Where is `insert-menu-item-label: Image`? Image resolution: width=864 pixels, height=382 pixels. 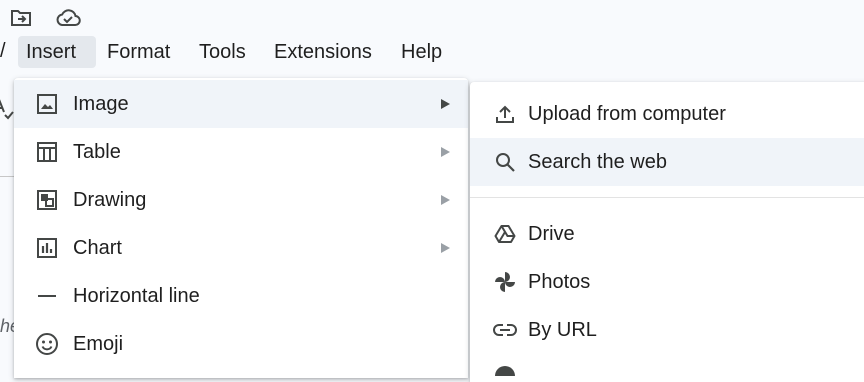
insert-menu-item-label: Image is located at coordinates (101, 103).